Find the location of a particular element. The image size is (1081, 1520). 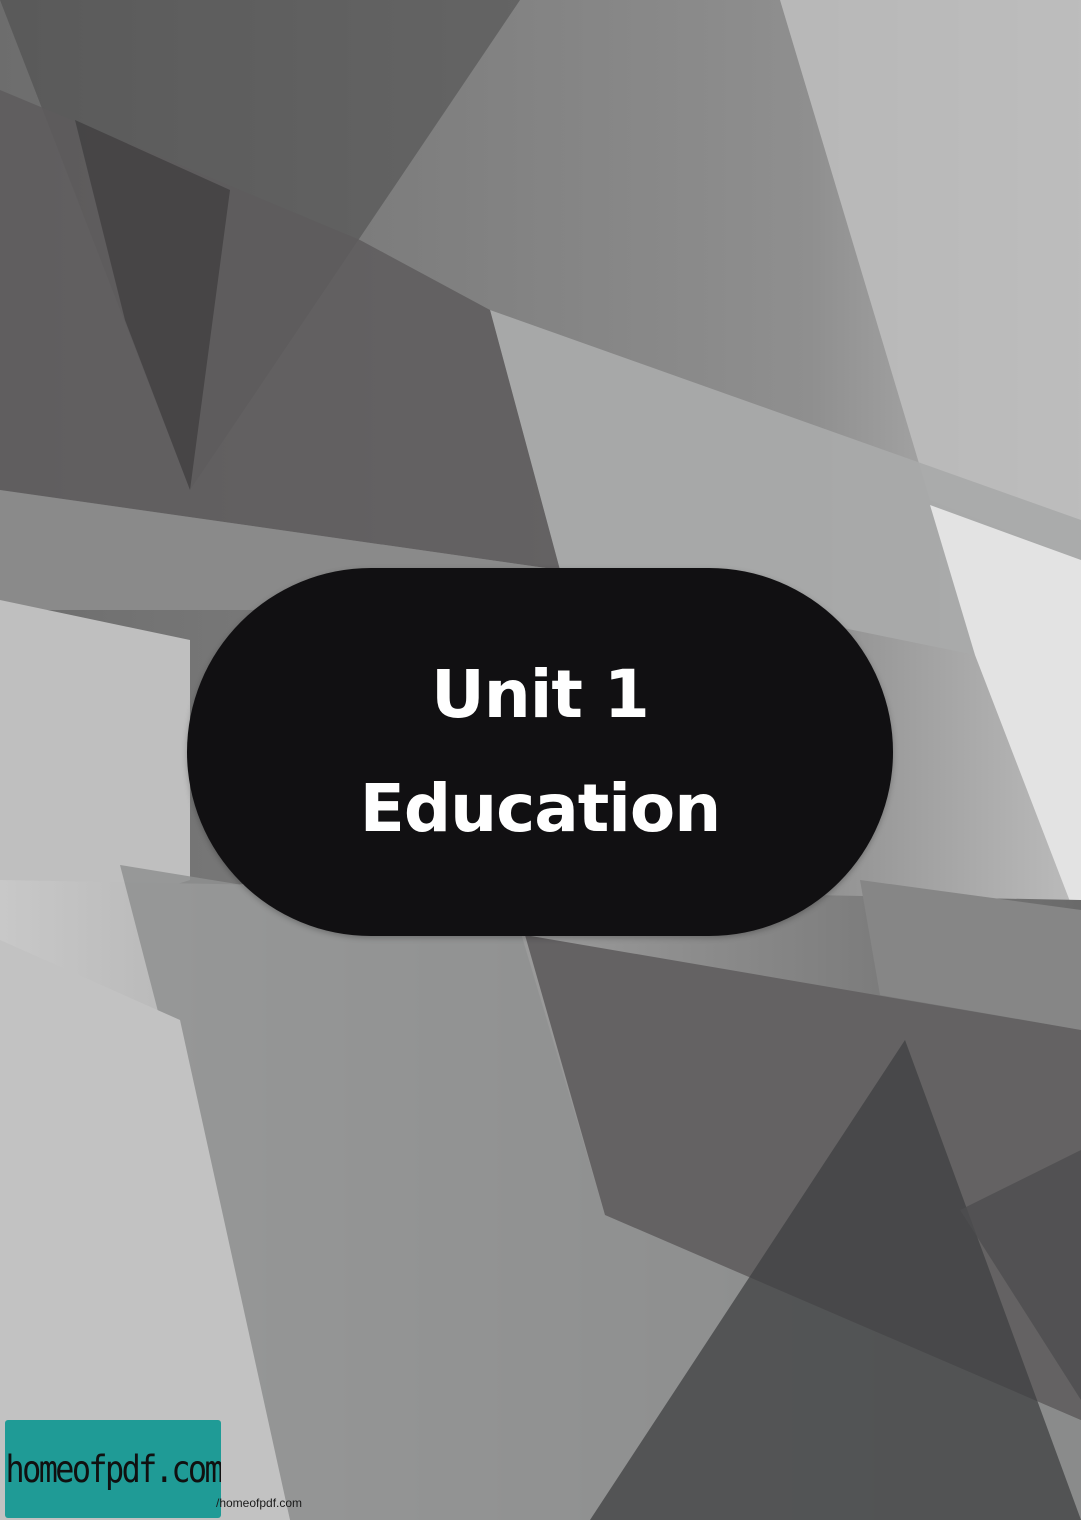

watermark-logo-text: homeofpdf.com is located at coordinates (113, 1469).